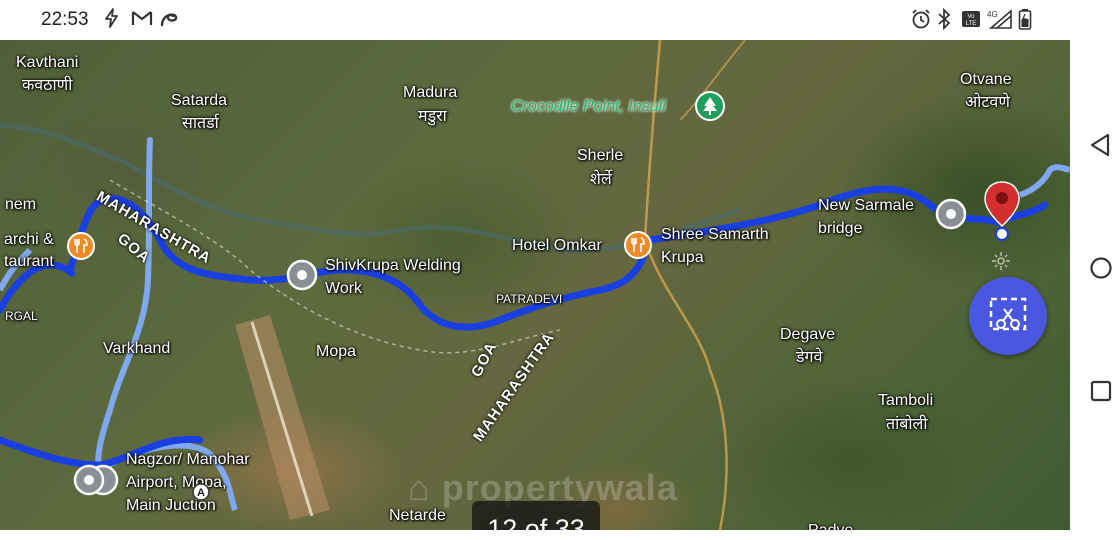 The image size is (1112, 540). I want to click on place-varkhand: Varkhand, so click(137, 348).